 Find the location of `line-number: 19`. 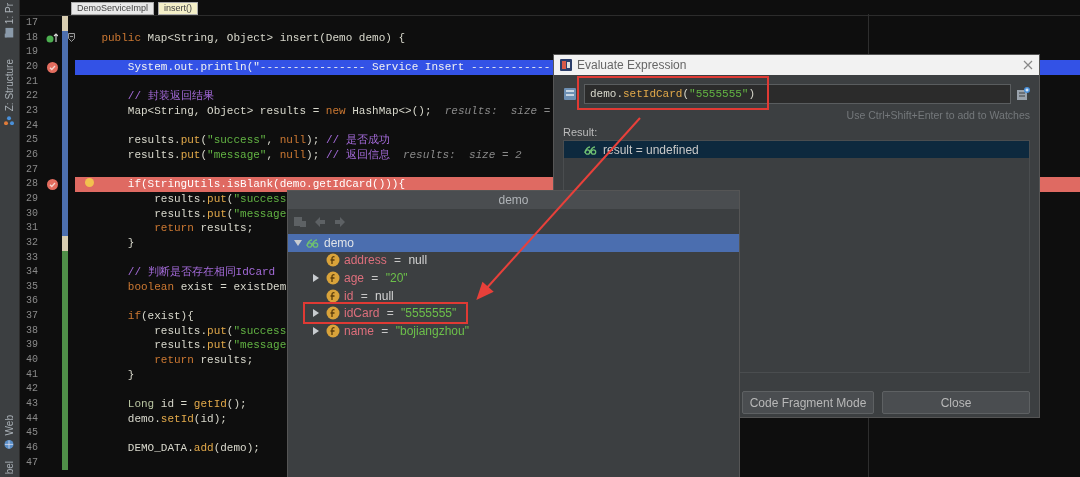

line-number: 19 is located at coordinates (32, 52).